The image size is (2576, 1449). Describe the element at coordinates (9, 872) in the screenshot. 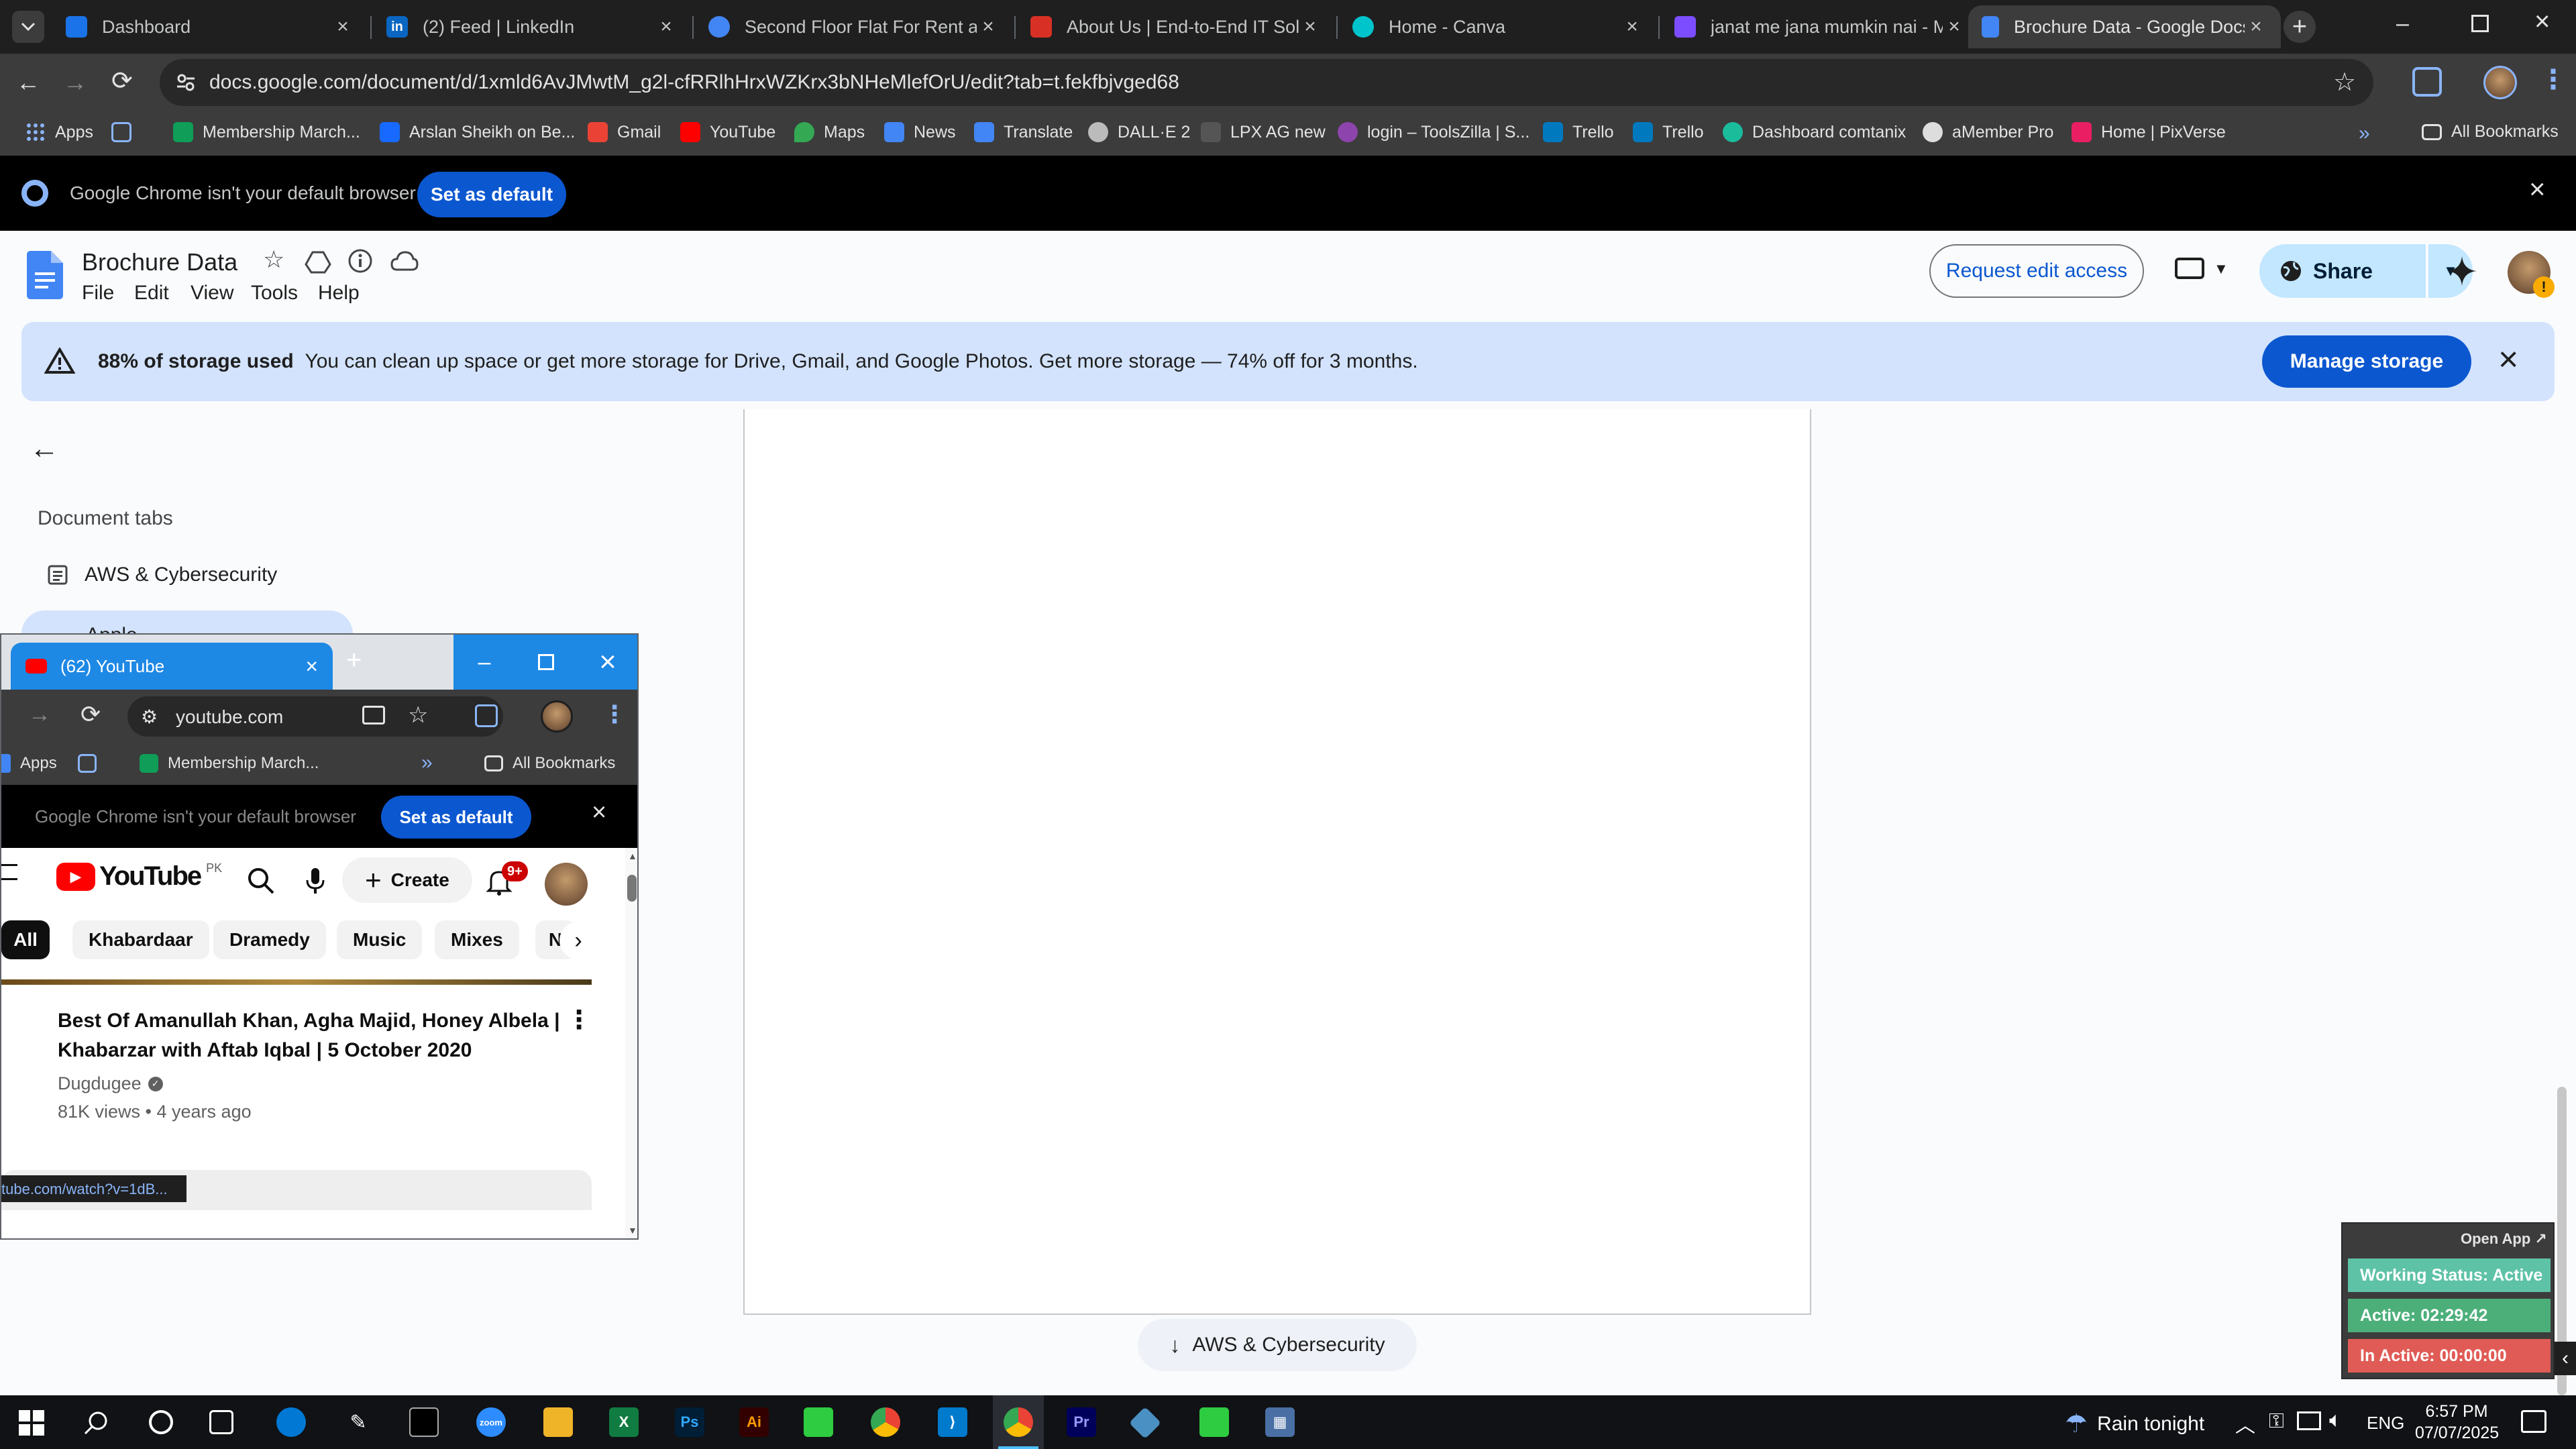

I see `hamburger-menu-icon` at that location.